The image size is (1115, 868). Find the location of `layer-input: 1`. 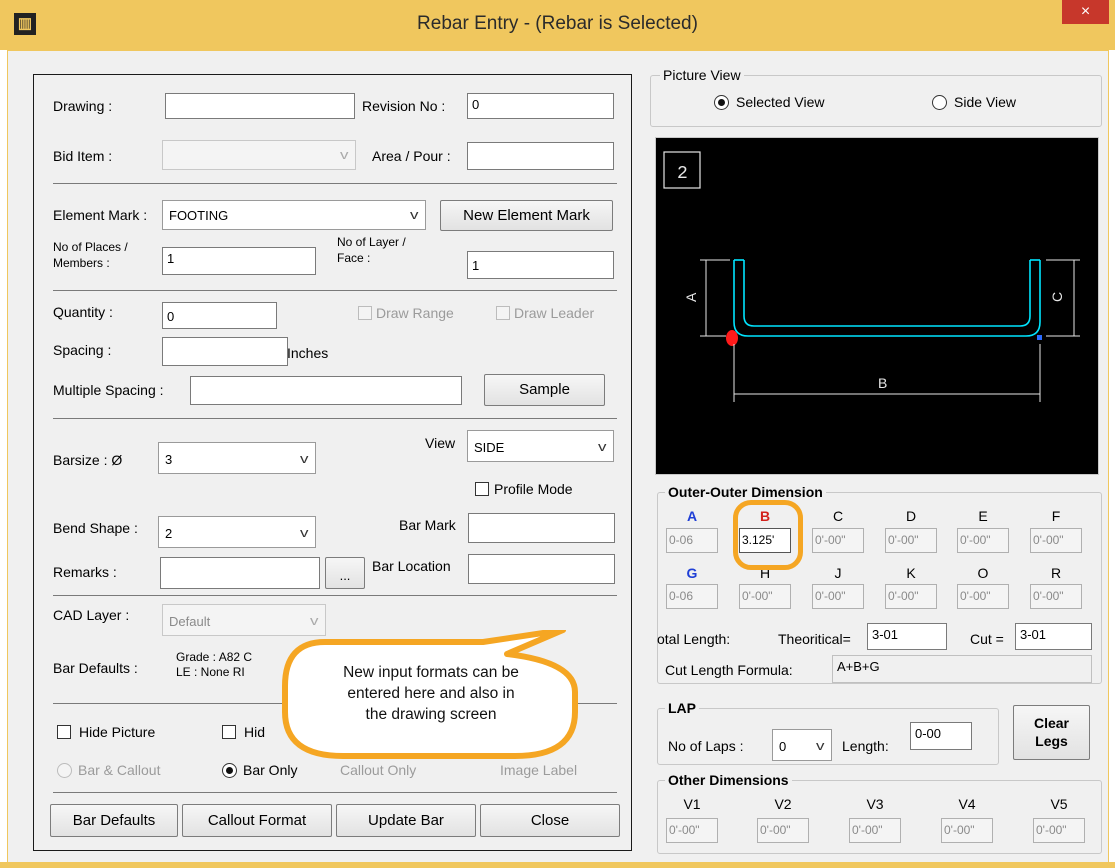

layer-input: 1 is located at coordinates (540, 265).